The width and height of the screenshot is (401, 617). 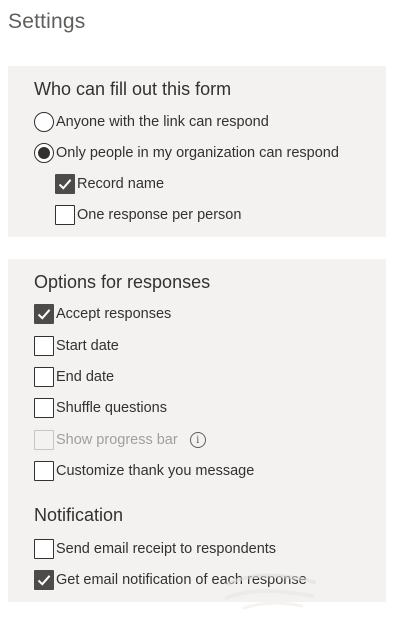 I want to click on checkbox-start-date: Start date, so click(x=76, y=346).